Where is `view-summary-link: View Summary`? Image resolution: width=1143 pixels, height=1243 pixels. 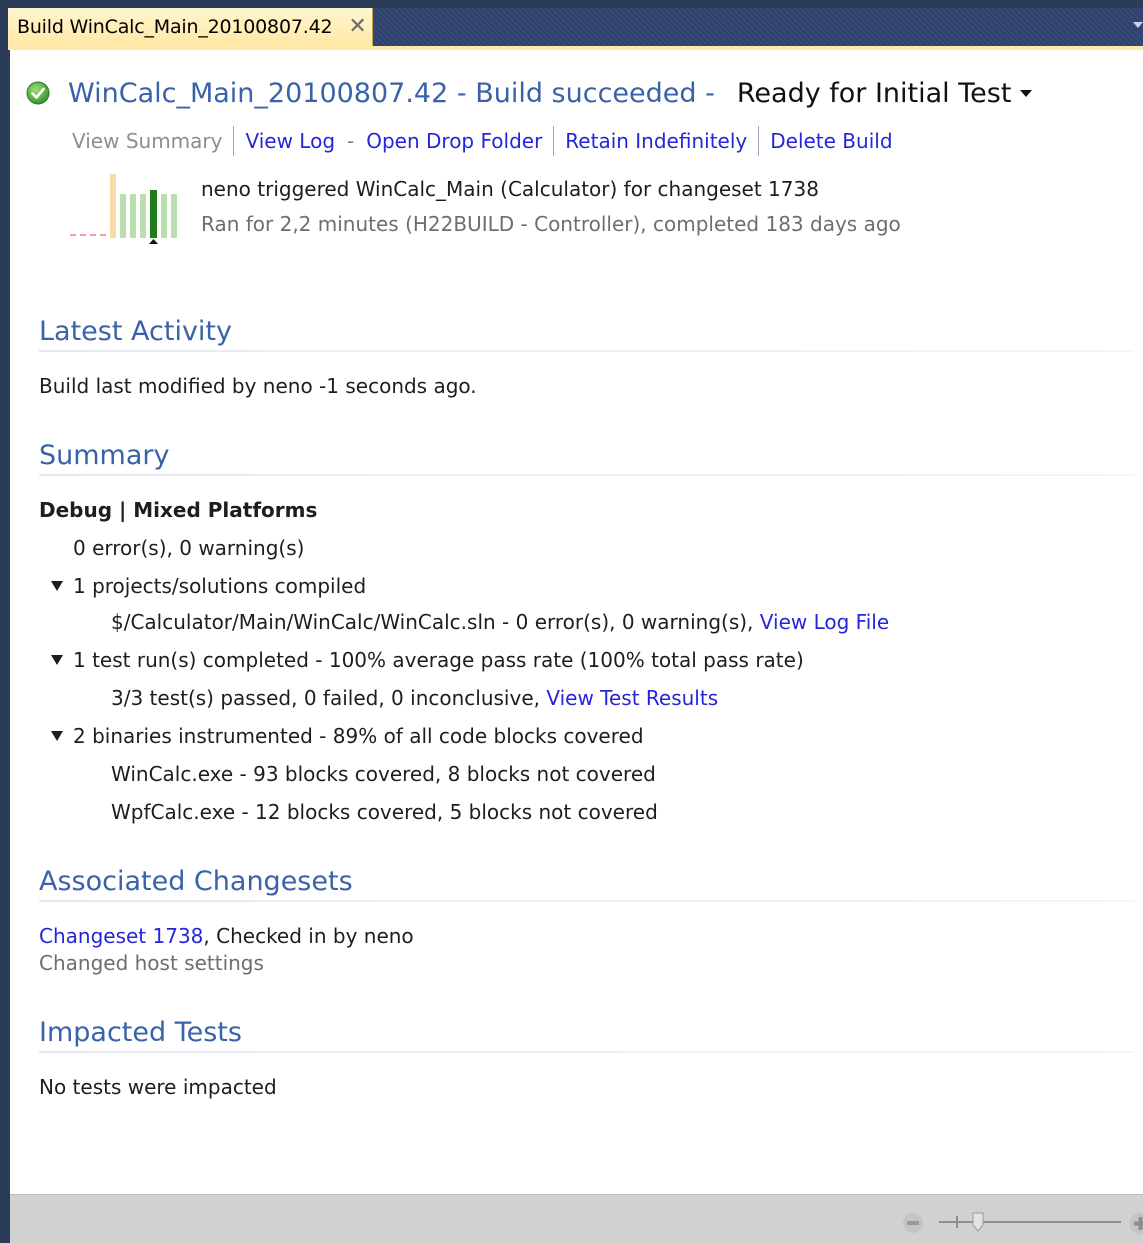 view-summary-link: View Summary is located at coordinates (147, 141).